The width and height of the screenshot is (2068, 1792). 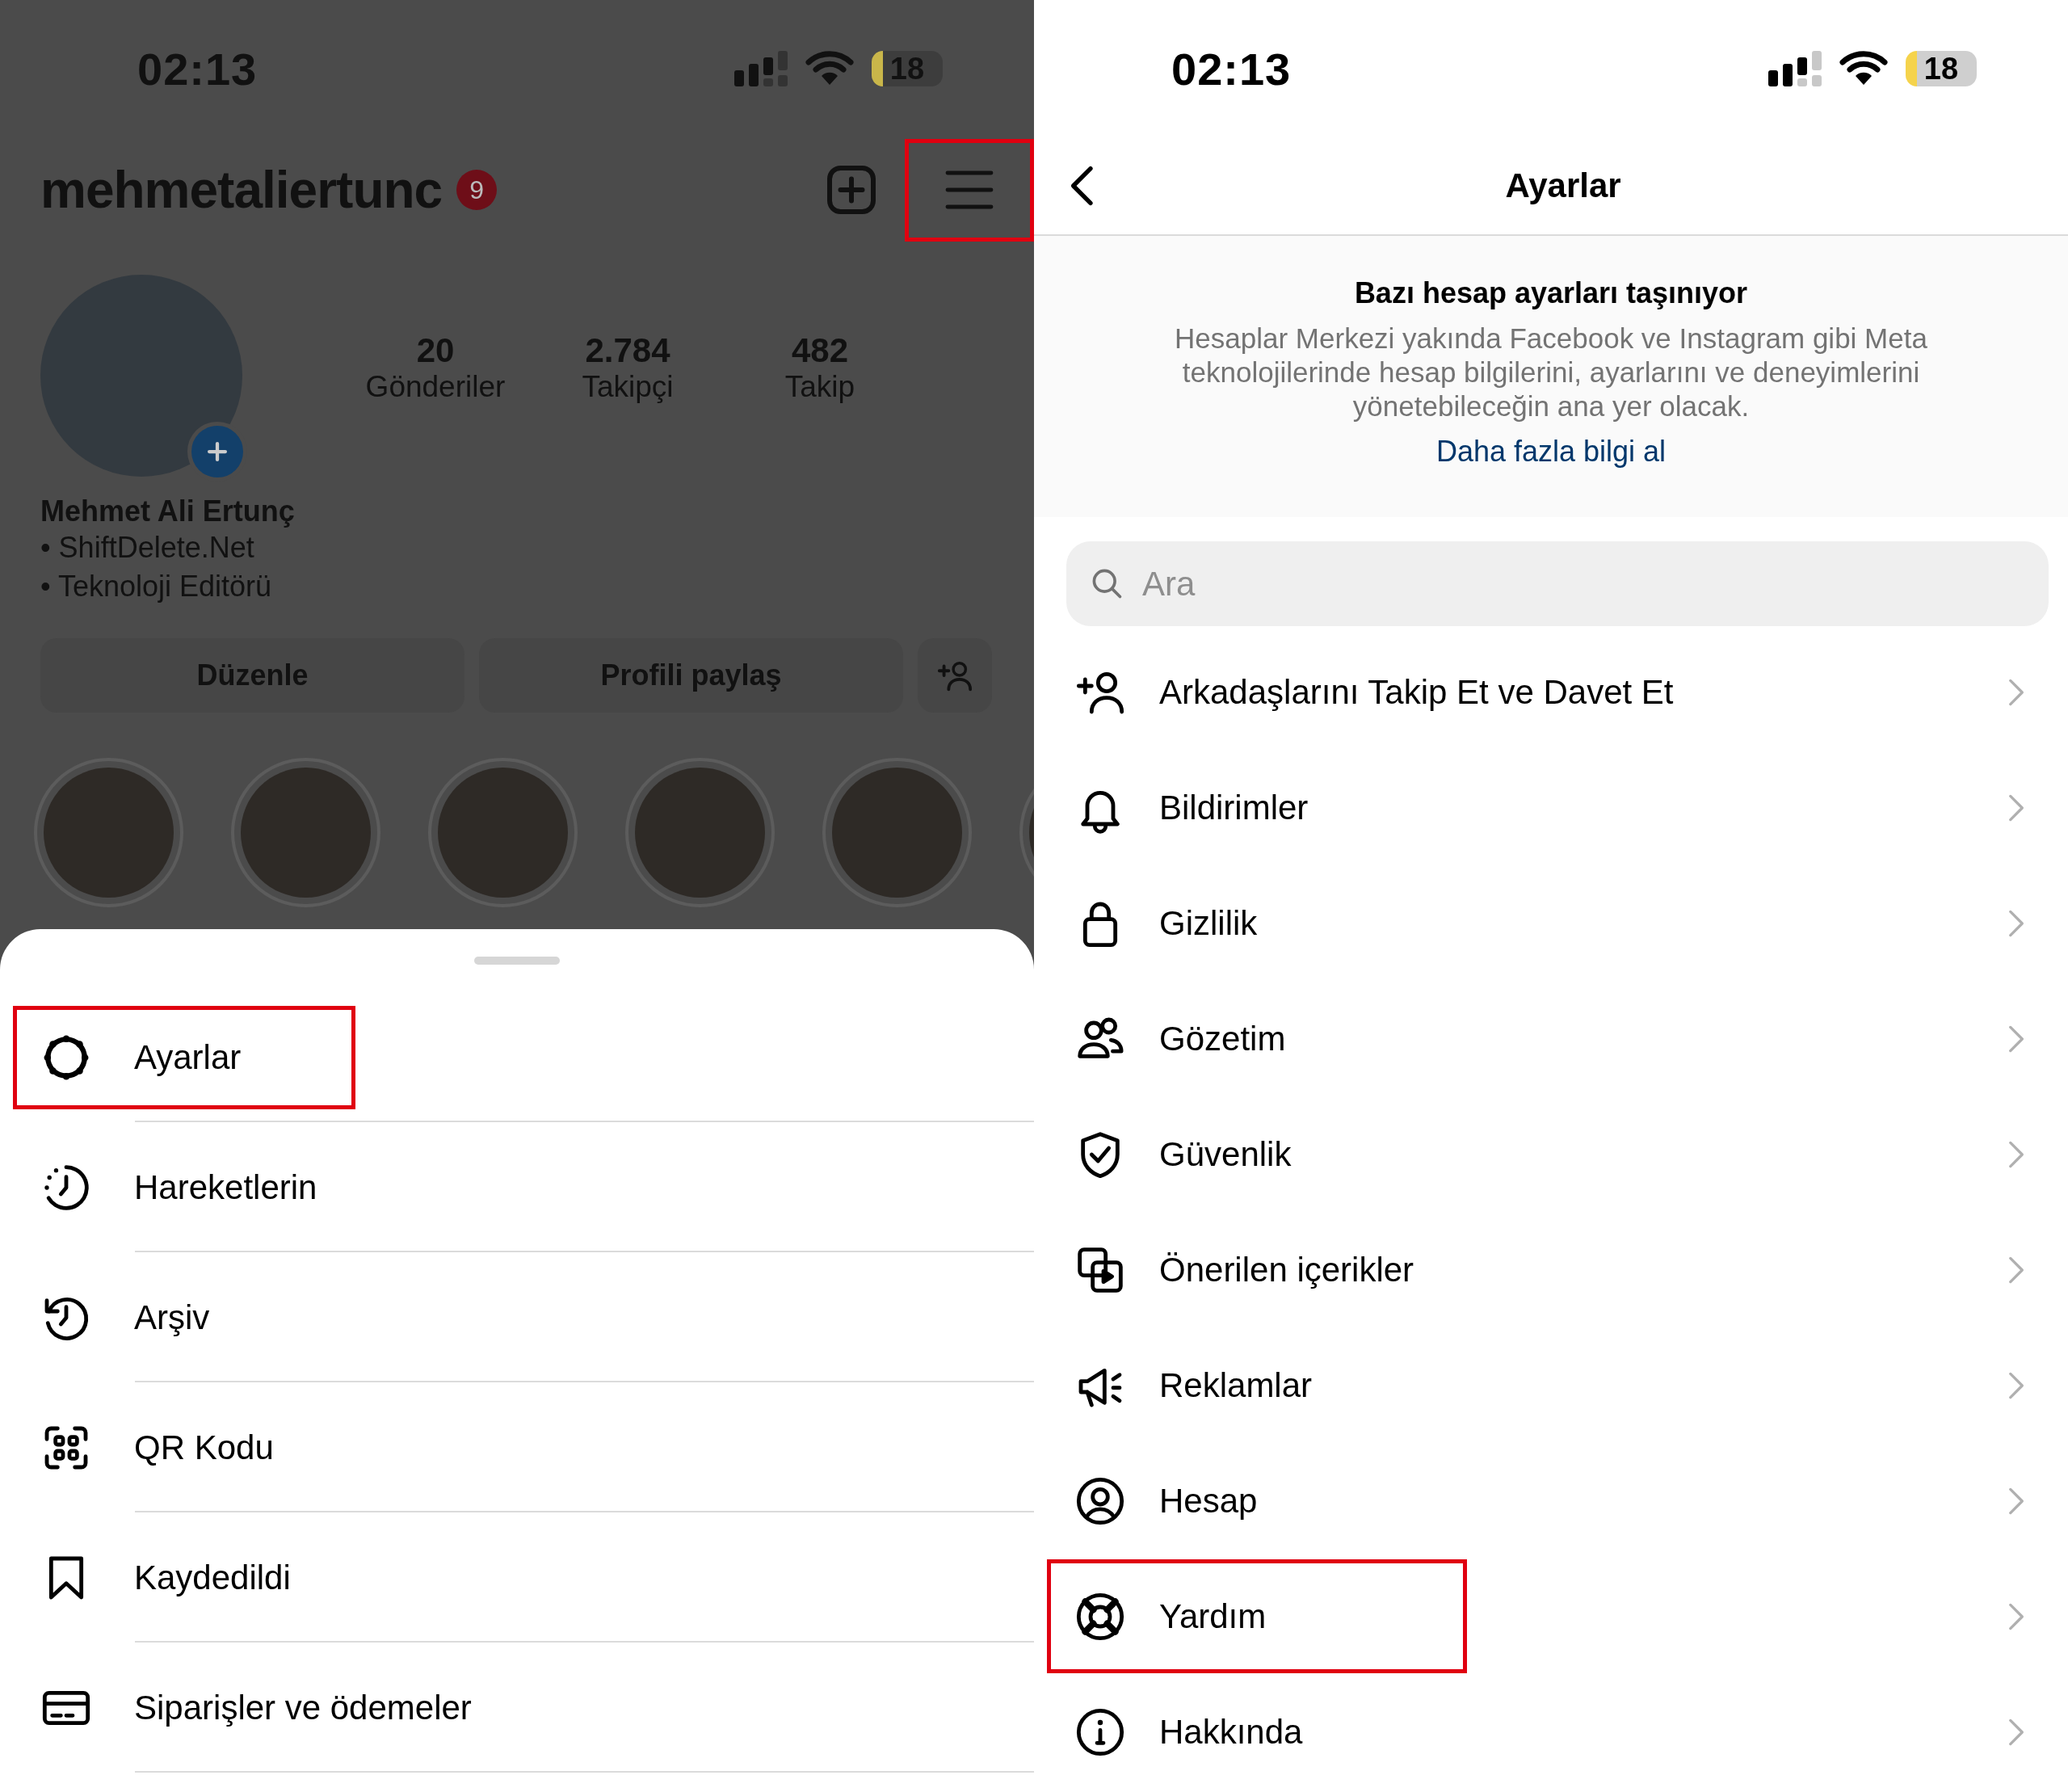 I want to click on stat-label: Takip, so click(x=820, y=387).